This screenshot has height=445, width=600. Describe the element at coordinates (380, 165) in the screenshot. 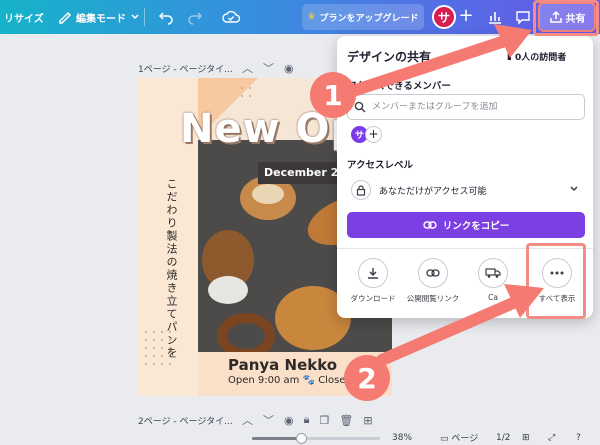

I see `access-level-label: アクセスレベル` at that location.